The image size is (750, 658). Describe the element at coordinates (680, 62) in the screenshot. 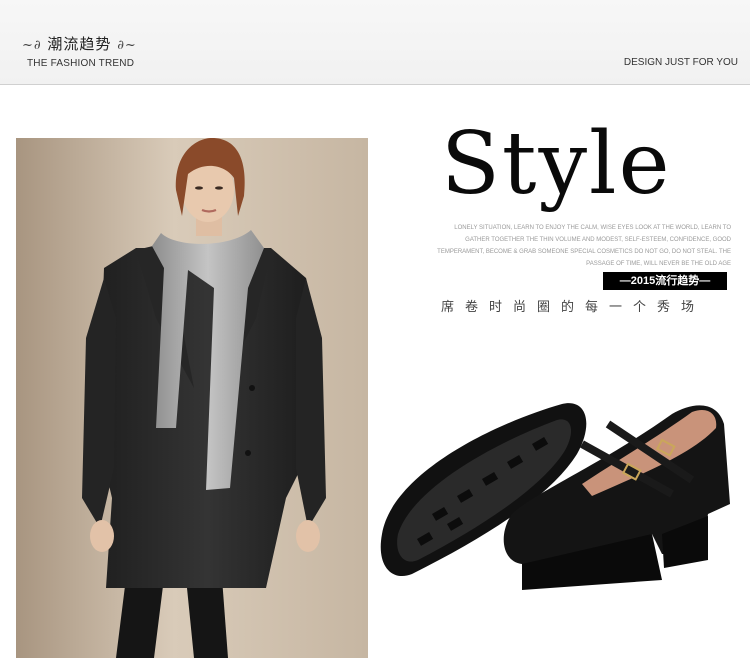

I see `tagline: DESIGN JUST FOR YOU` at that location.